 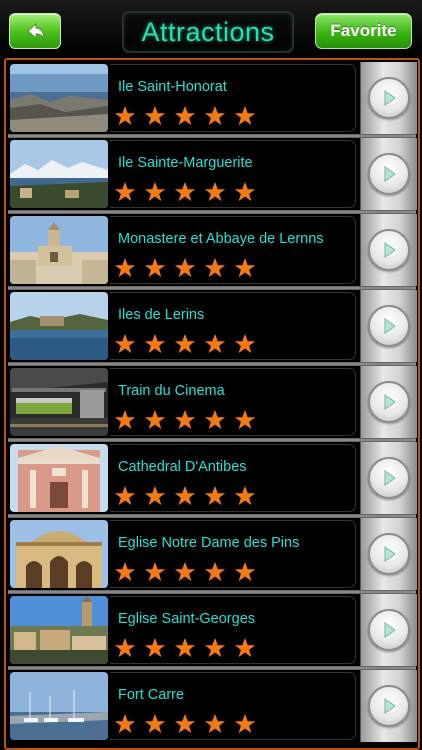 I want to click on back-arrow-icon, so click(x=36, y=31).